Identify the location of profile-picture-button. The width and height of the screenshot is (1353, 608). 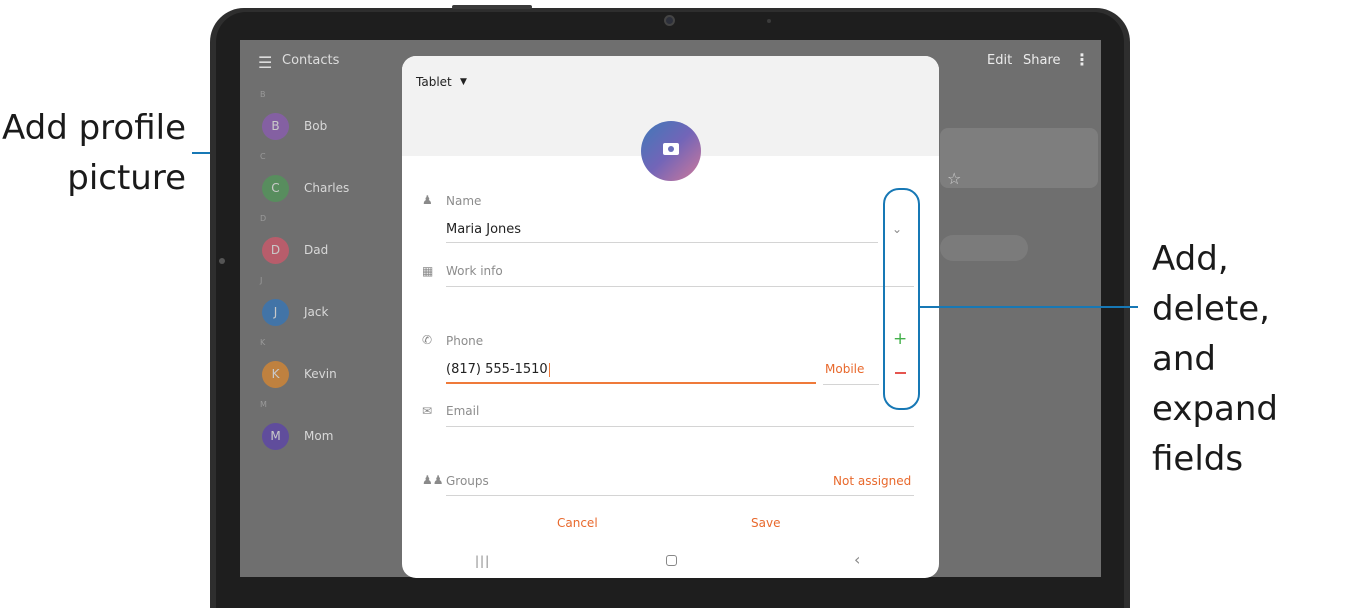
(671, 151).